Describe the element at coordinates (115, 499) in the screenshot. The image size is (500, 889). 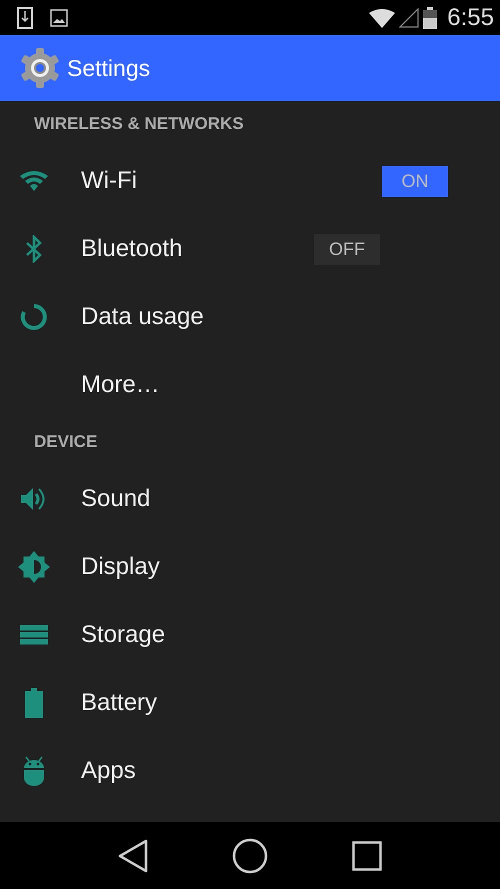
I see `item-label: Sound` at that location.